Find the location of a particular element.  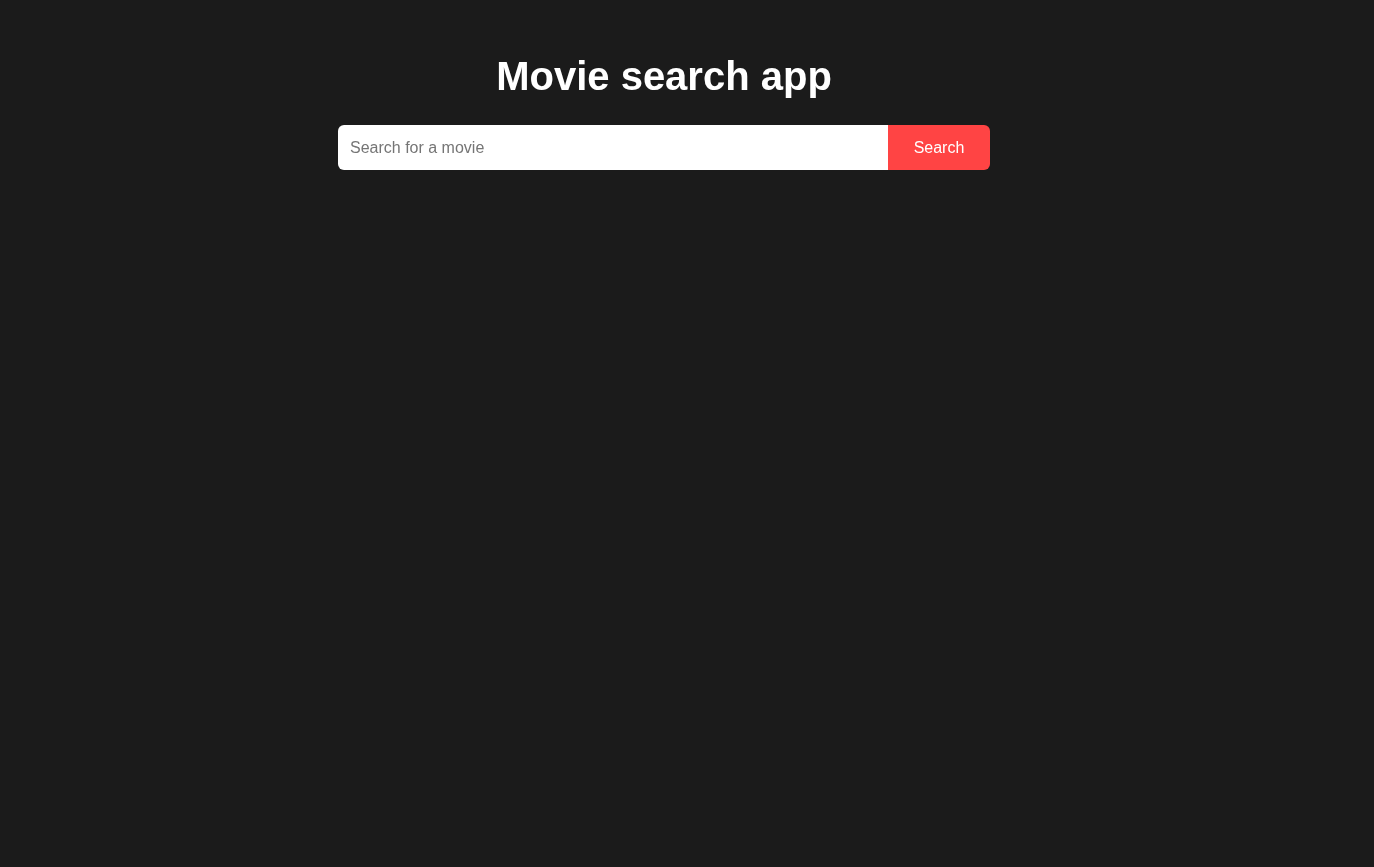

search-field: Search for a movie is located at coordinates (613, 147).